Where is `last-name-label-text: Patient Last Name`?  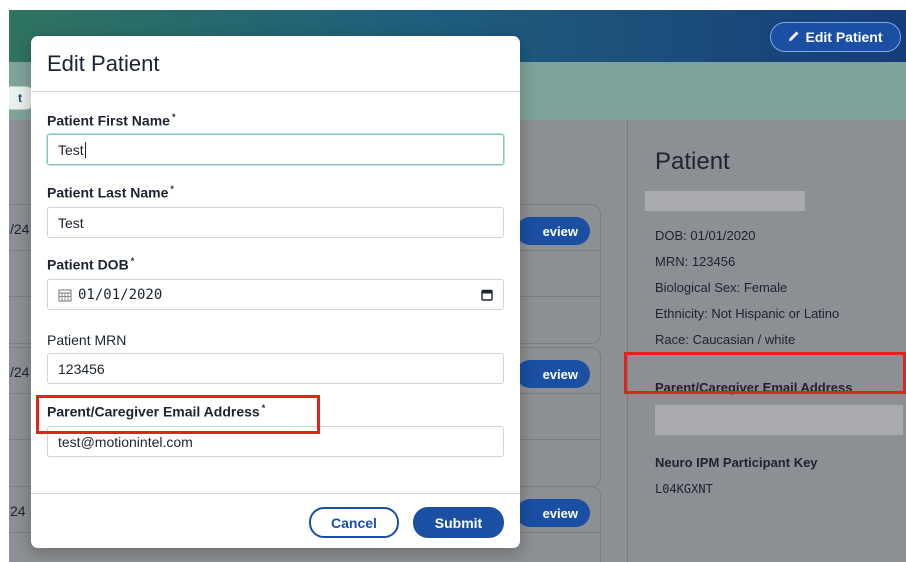
last-name-label-text: Patient Last Name is located at coordinates (108, 192).